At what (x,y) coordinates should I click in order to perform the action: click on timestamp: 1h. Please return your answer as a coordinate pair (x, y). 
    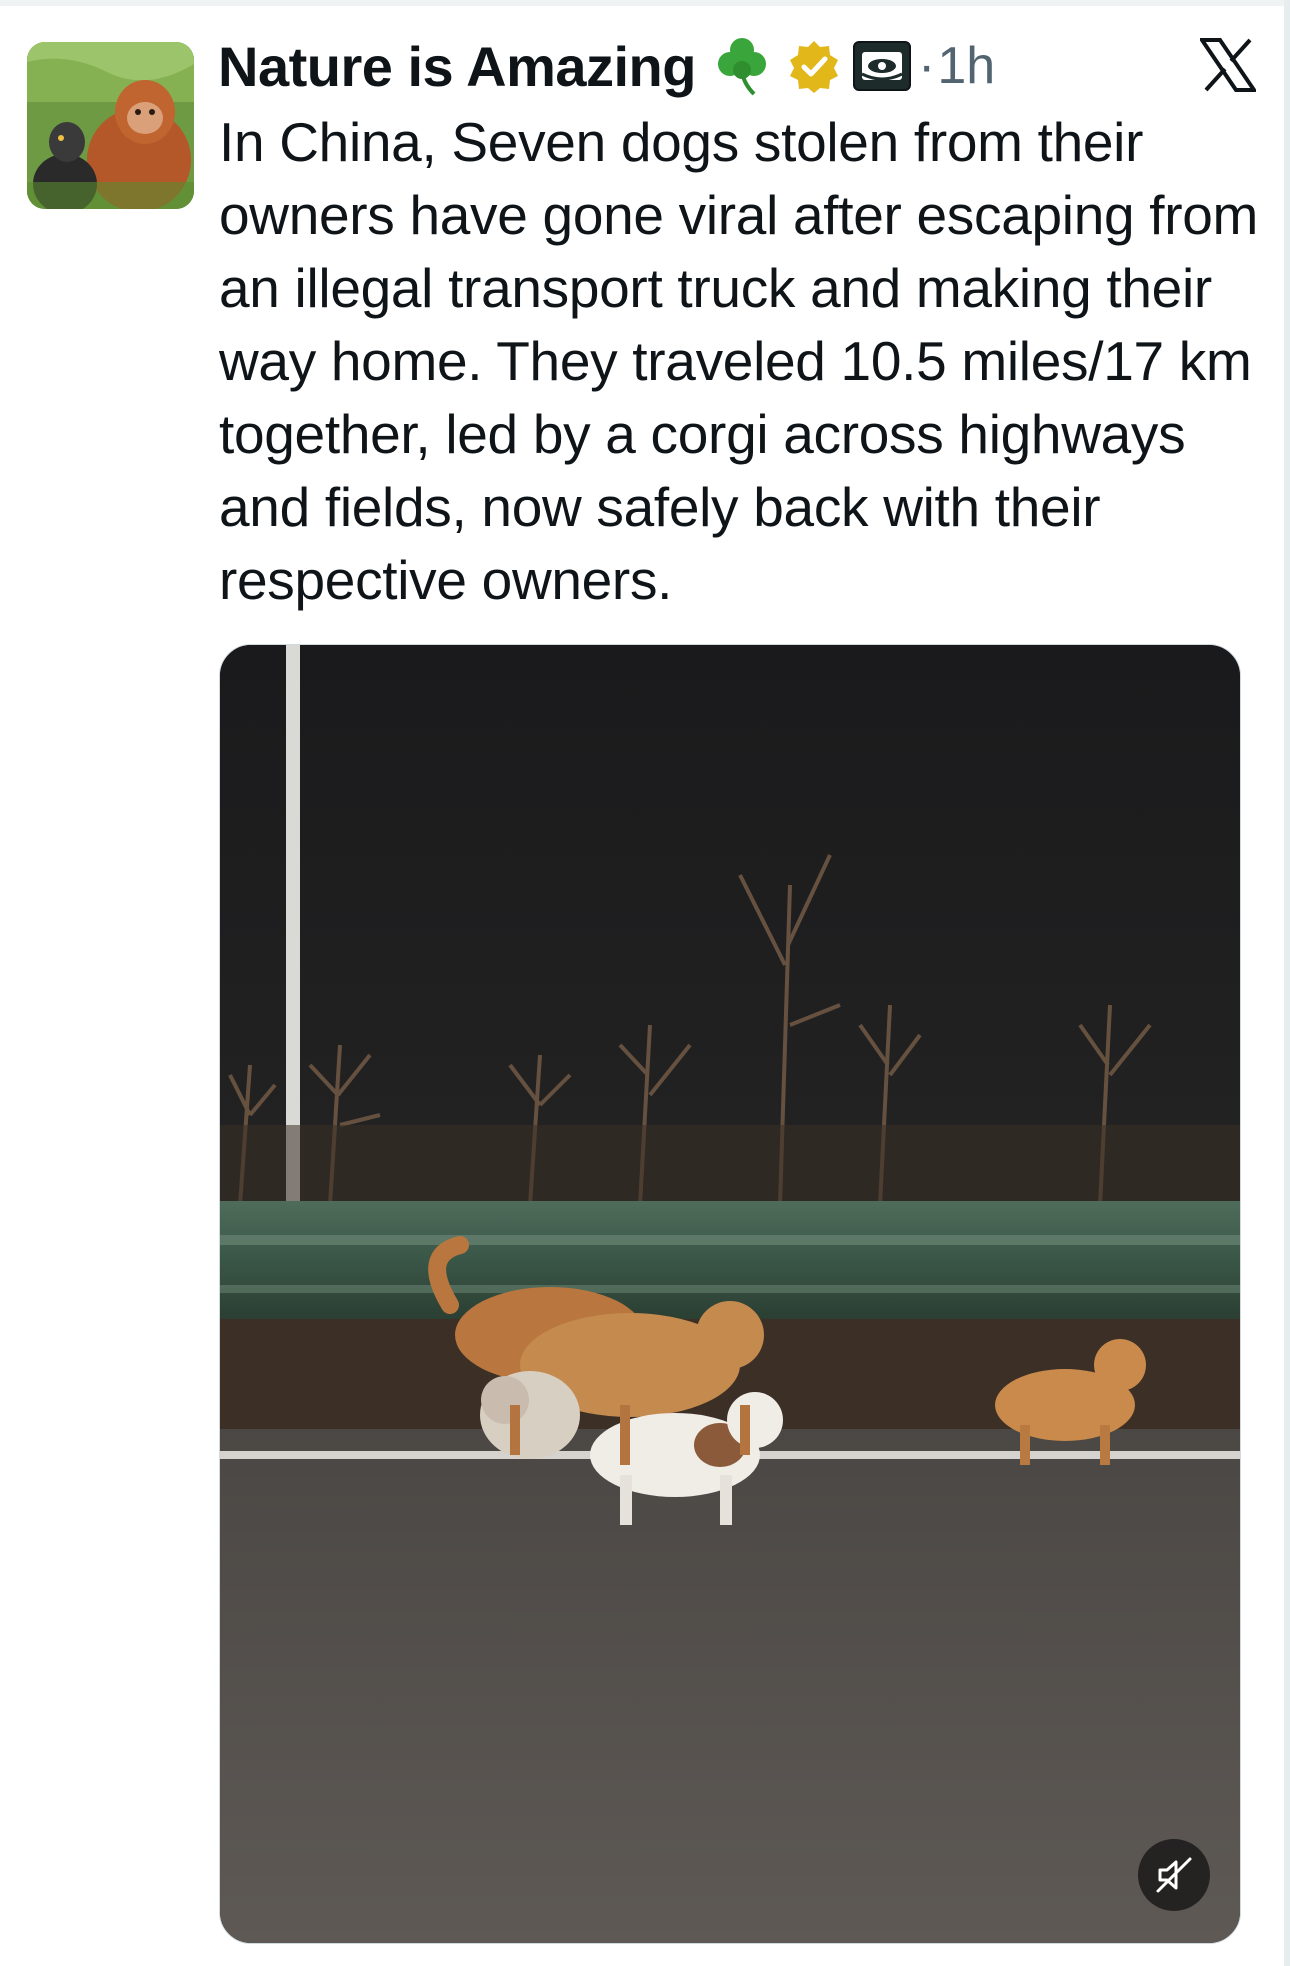
    Looking at the image, I should click on (966, 66).